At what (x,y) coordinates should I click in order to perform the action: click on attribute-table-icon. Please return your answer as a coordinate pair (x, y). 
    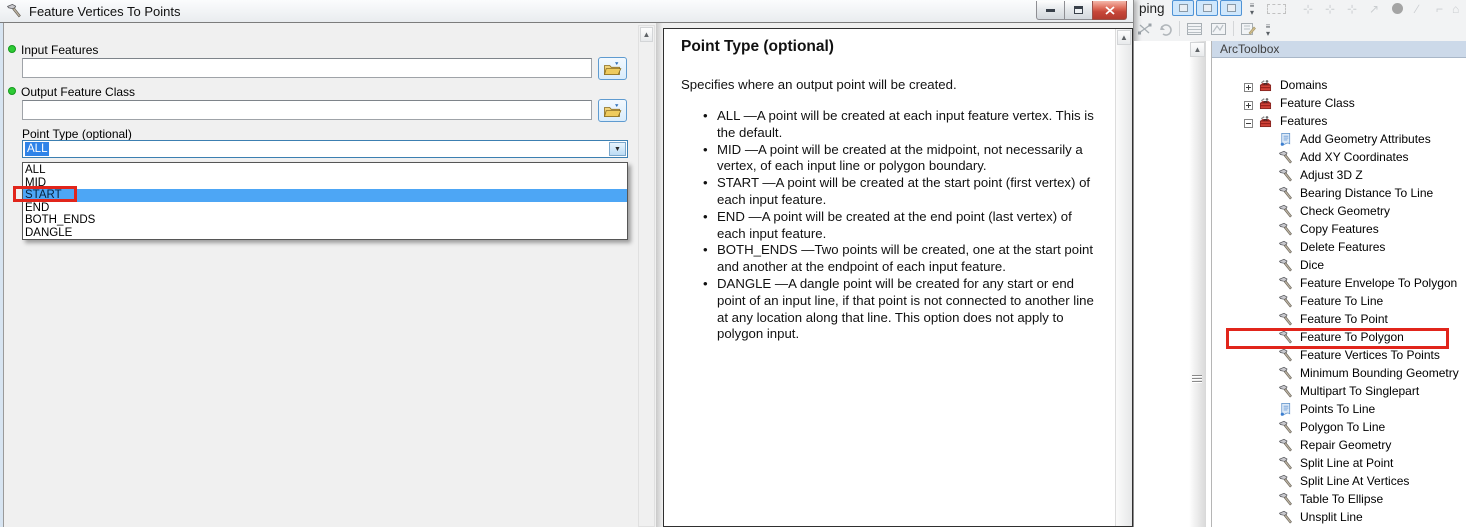
    Looking at the image, I should click on (1194, 29).